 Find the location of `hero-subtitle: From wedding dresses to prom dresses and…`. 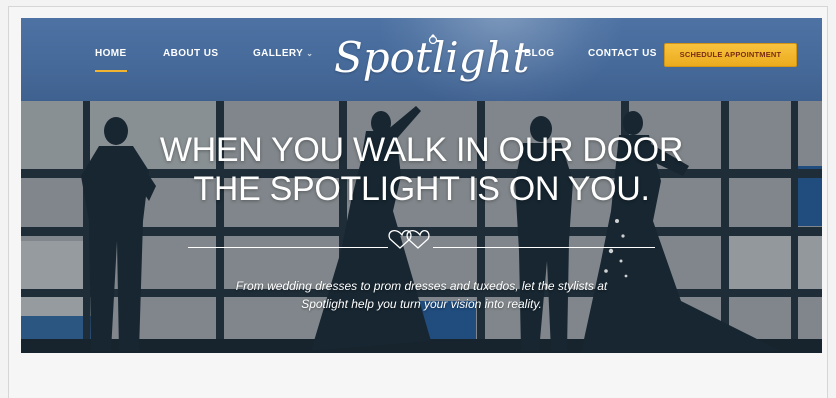

hero-subtitle: From wedding dresses to prom dresses and… is located at coordinates (421, 295).